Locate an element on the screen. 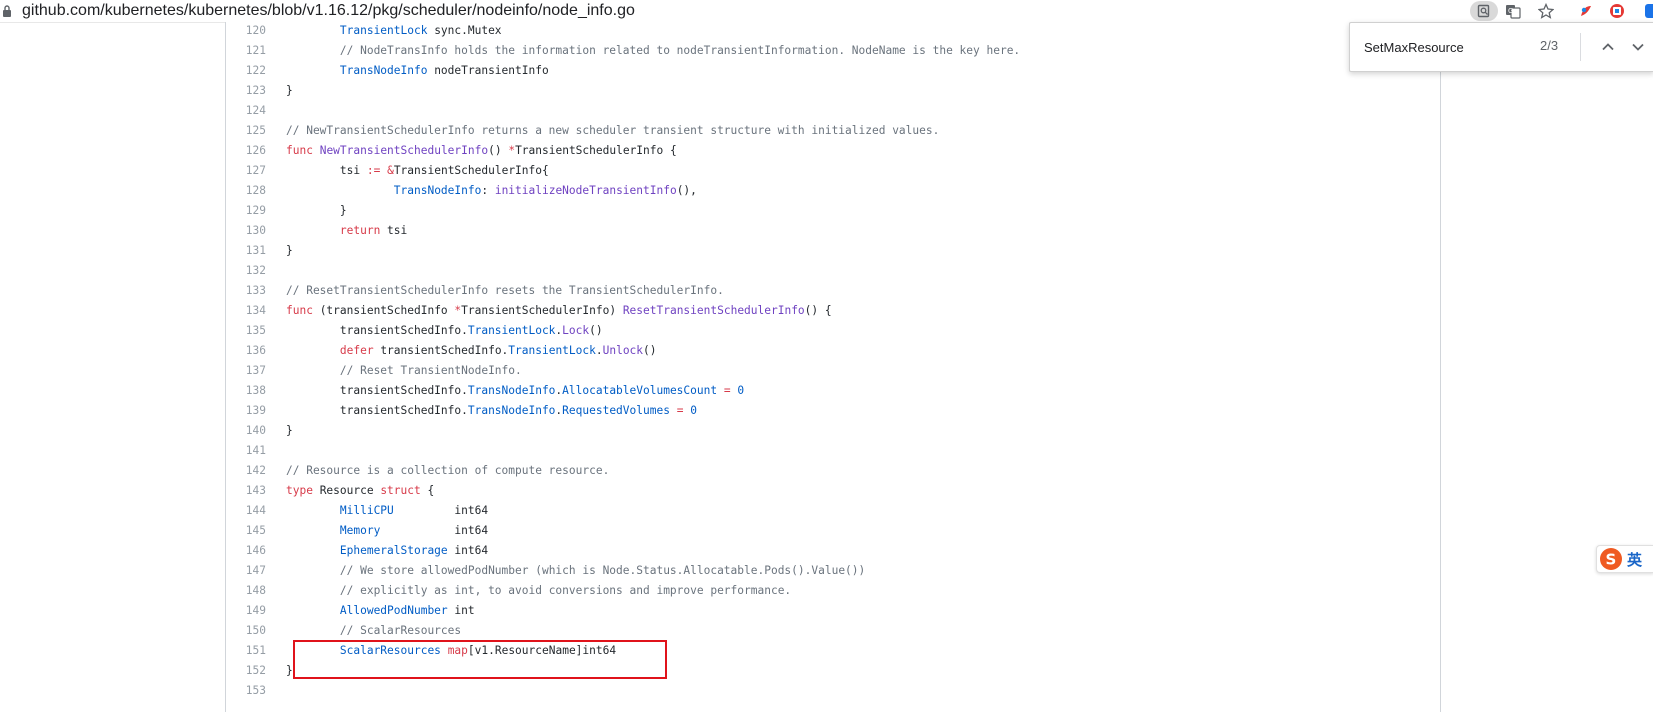 The image size is (1653, 712). line-number: 132 is located at coordinates (246, 271).